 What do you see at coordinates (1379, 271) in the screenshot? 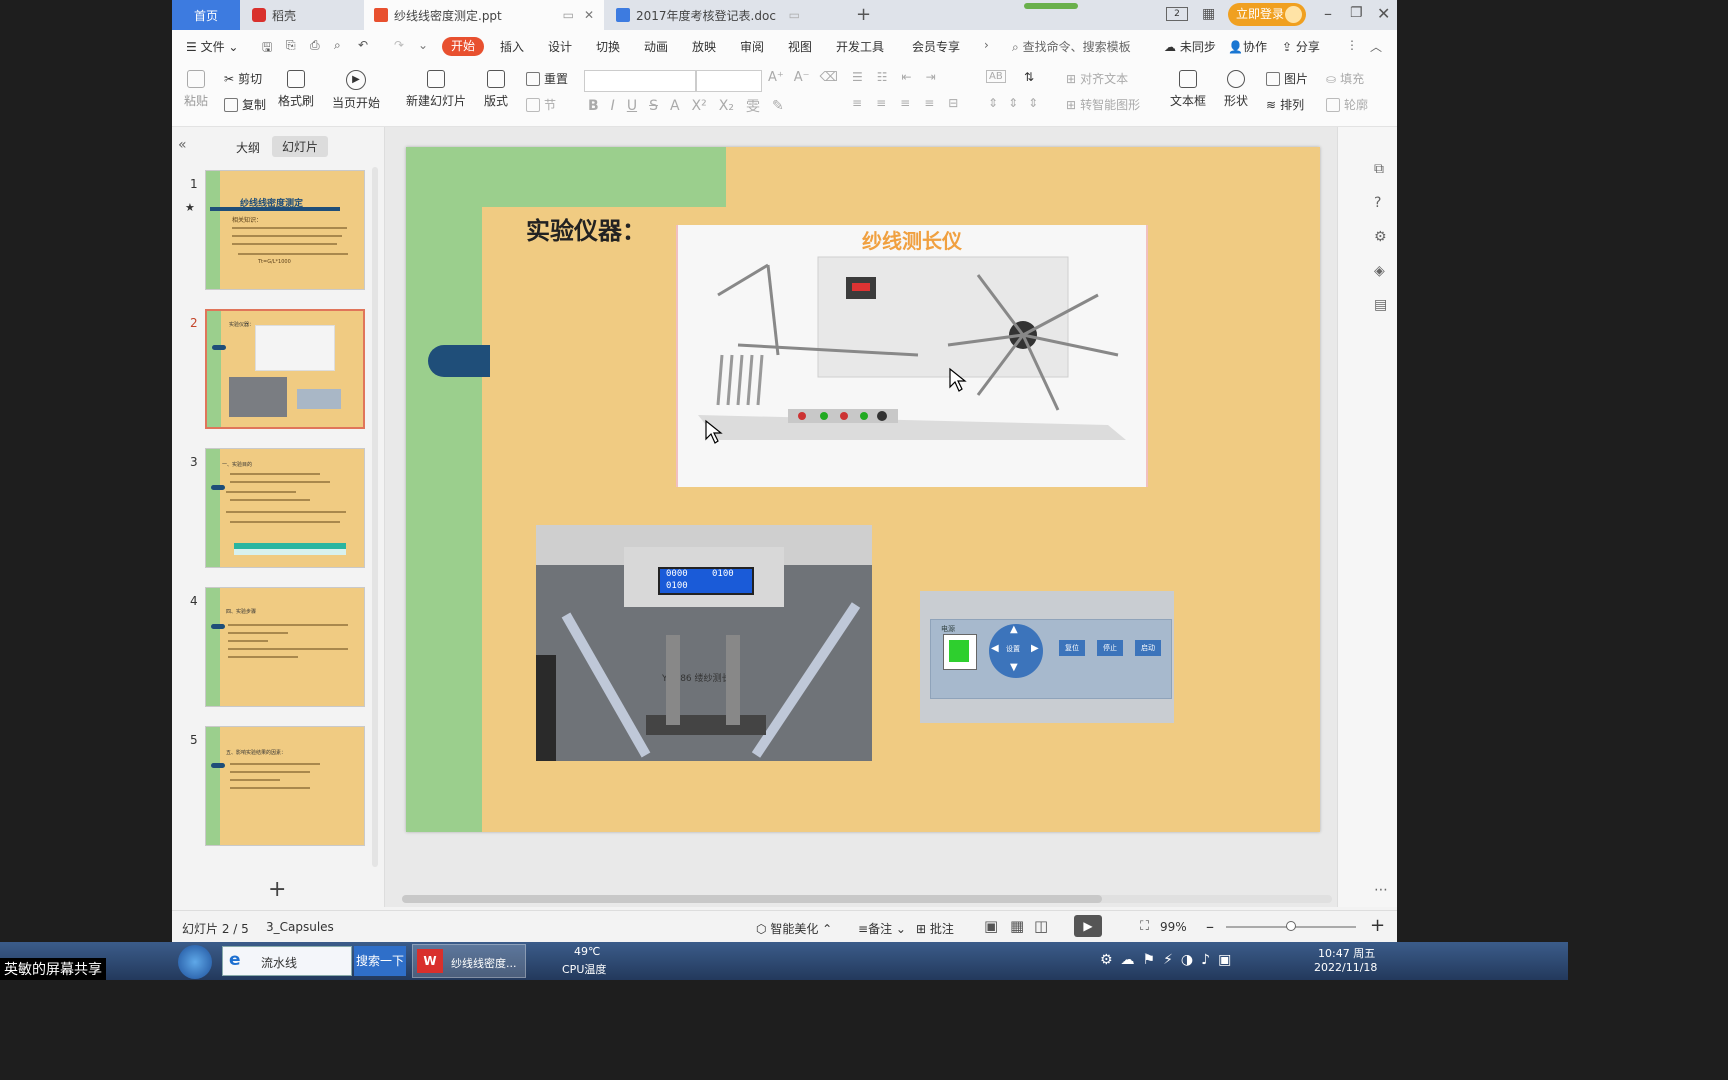
I see `design-icon: ◈` at bounding box center [1379, 271].